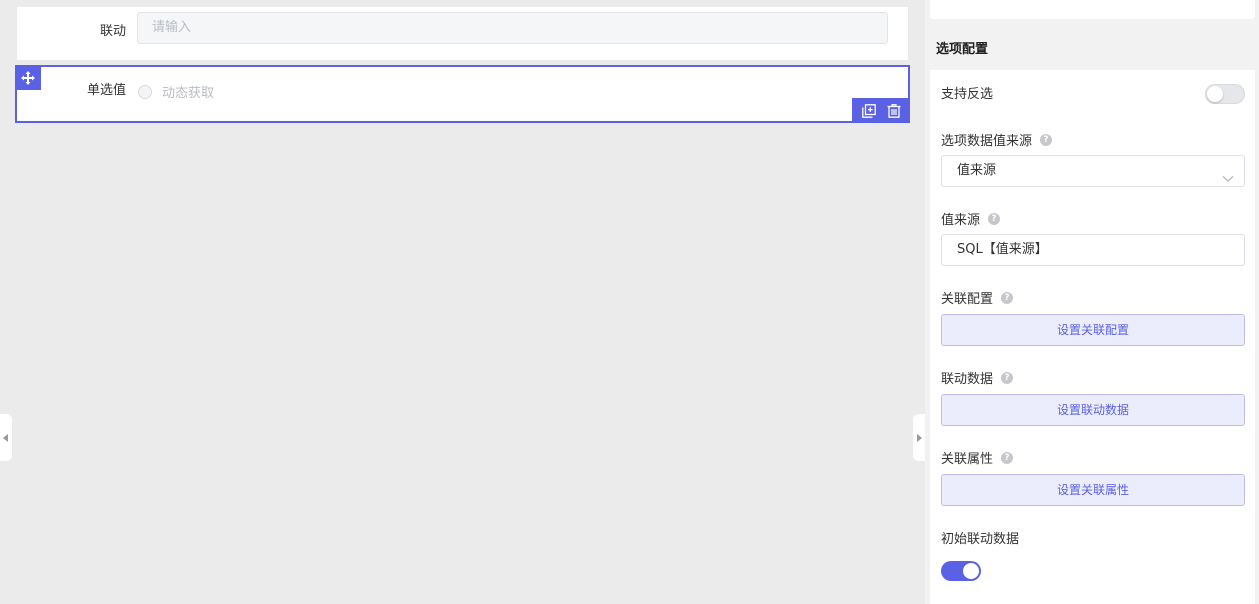 The height and width of the screenshot is (604, 1259). What do you see at coordinates (112, 31) in the screenshot?
I see `linkage-field-label: 联动` at bounding box center [112, 31].